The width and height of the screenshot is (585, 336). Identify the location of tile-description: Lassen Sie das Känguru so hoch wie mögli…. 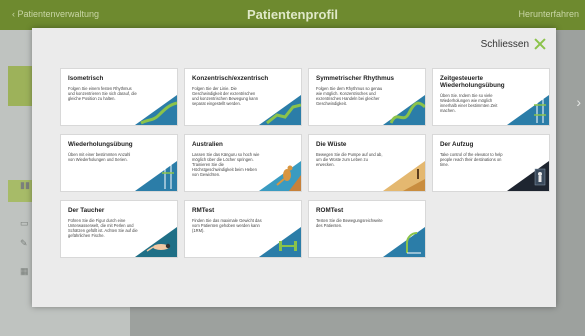
(226, 165).